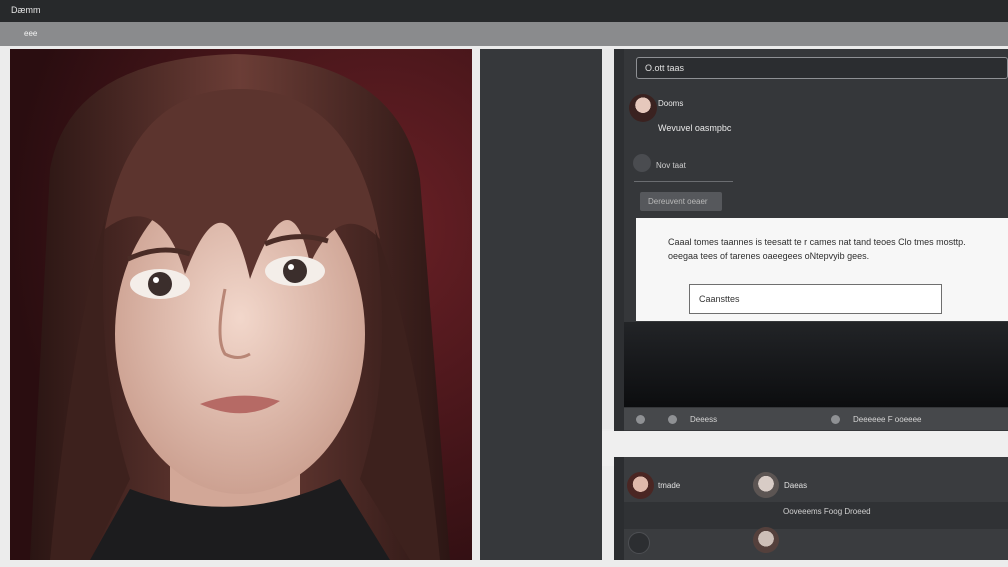 This screenshot has width=1008, height=567. Describe the element at coordinates (827, 511) in the screenshot. I see `lower-footer-text: Ooveeems Foog Droeed` at that location.